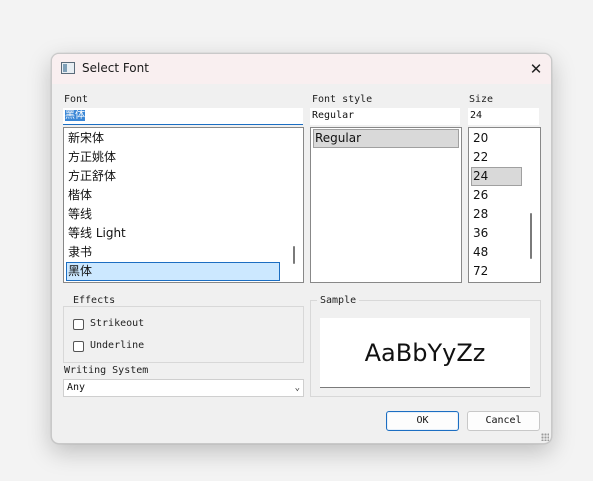 This screenshot has height=481, width=593. I want to click on resize-grip-icon, so click(545, 437).